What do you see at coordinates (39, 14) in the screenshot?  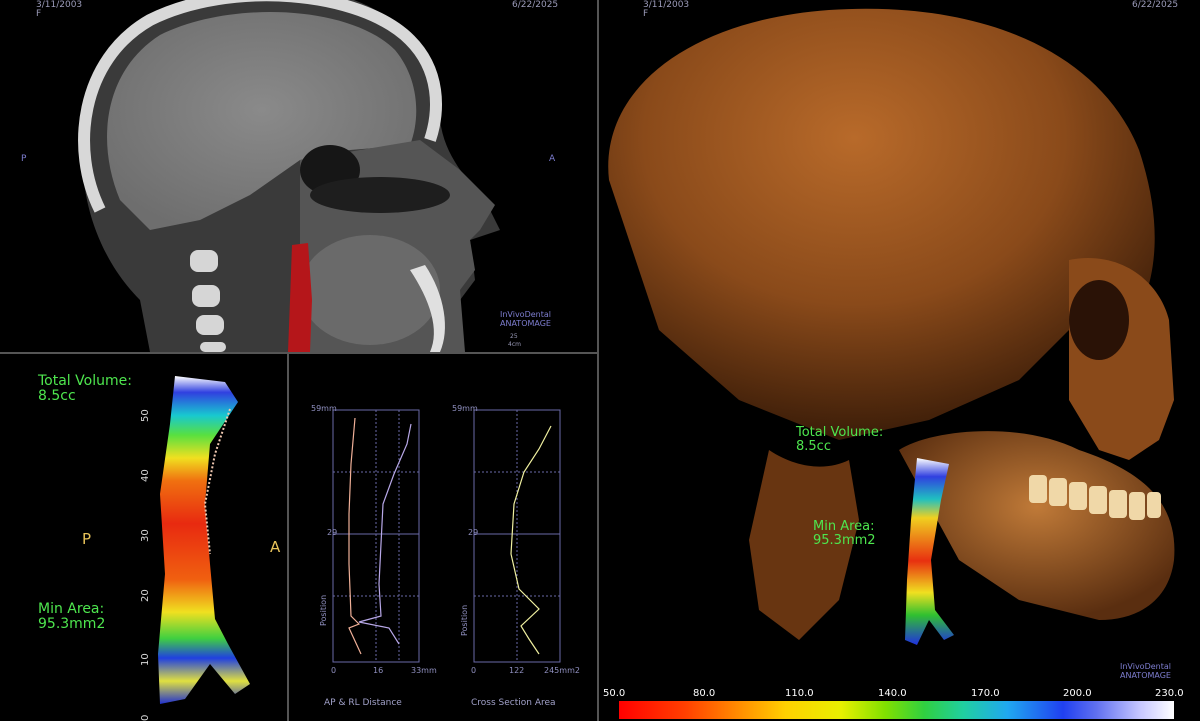 I see `sagittal-sex: F` at bounding box center [39, 14].